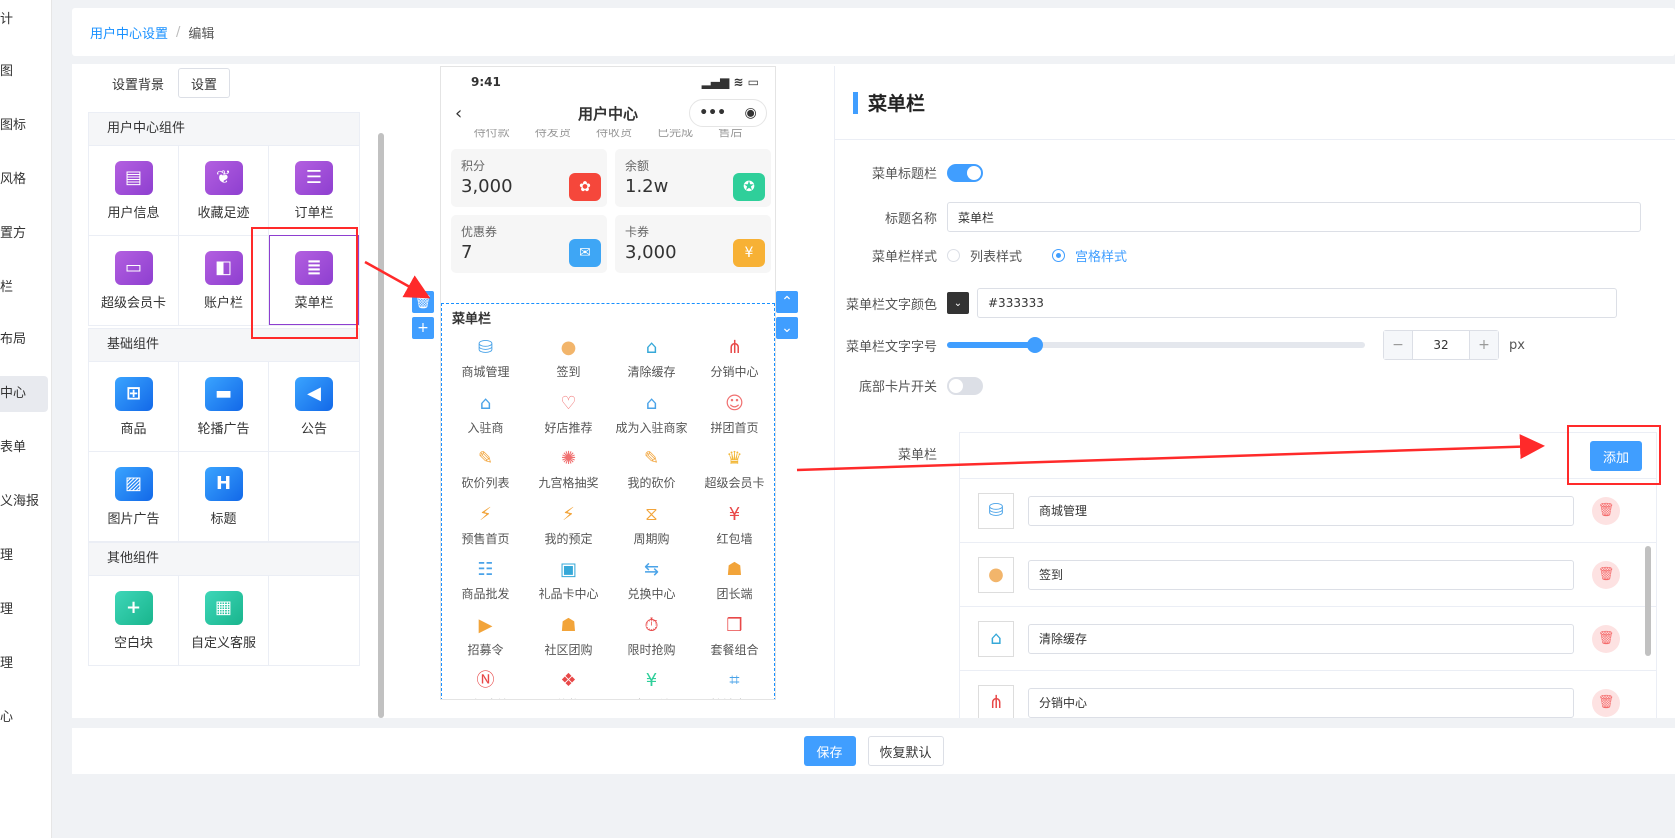 The width and height of the screenshot is (1675, 838). What do you see at coordinates (730, 136) in the screenshot?
I see `order-tab: 售后` at bounding box center [730, 136].